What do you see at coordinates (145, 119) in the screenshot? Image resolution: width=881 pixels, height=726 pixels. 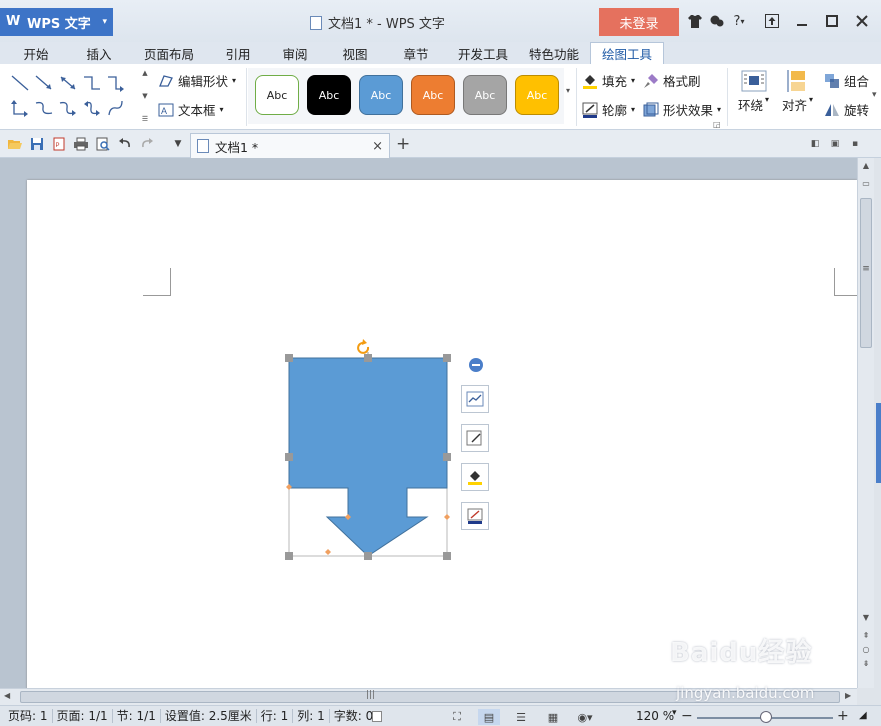 I see `gallery-more-icon: ☰` at bounding box center [145, 119].